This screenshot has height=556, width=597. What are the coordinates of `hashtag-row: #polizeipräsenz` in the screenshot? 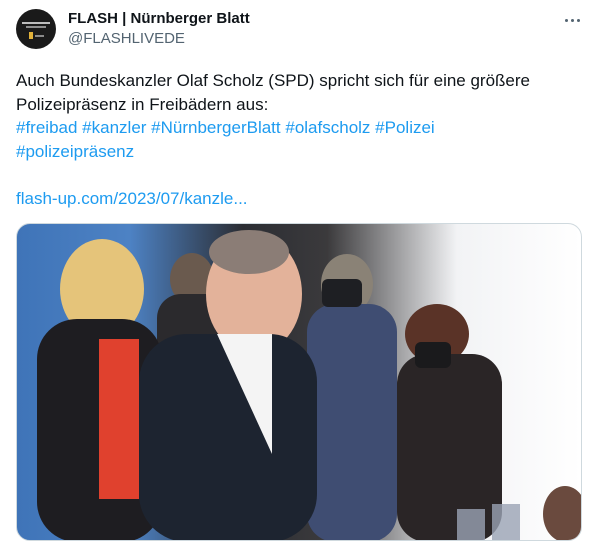 It's located at (296, 152).